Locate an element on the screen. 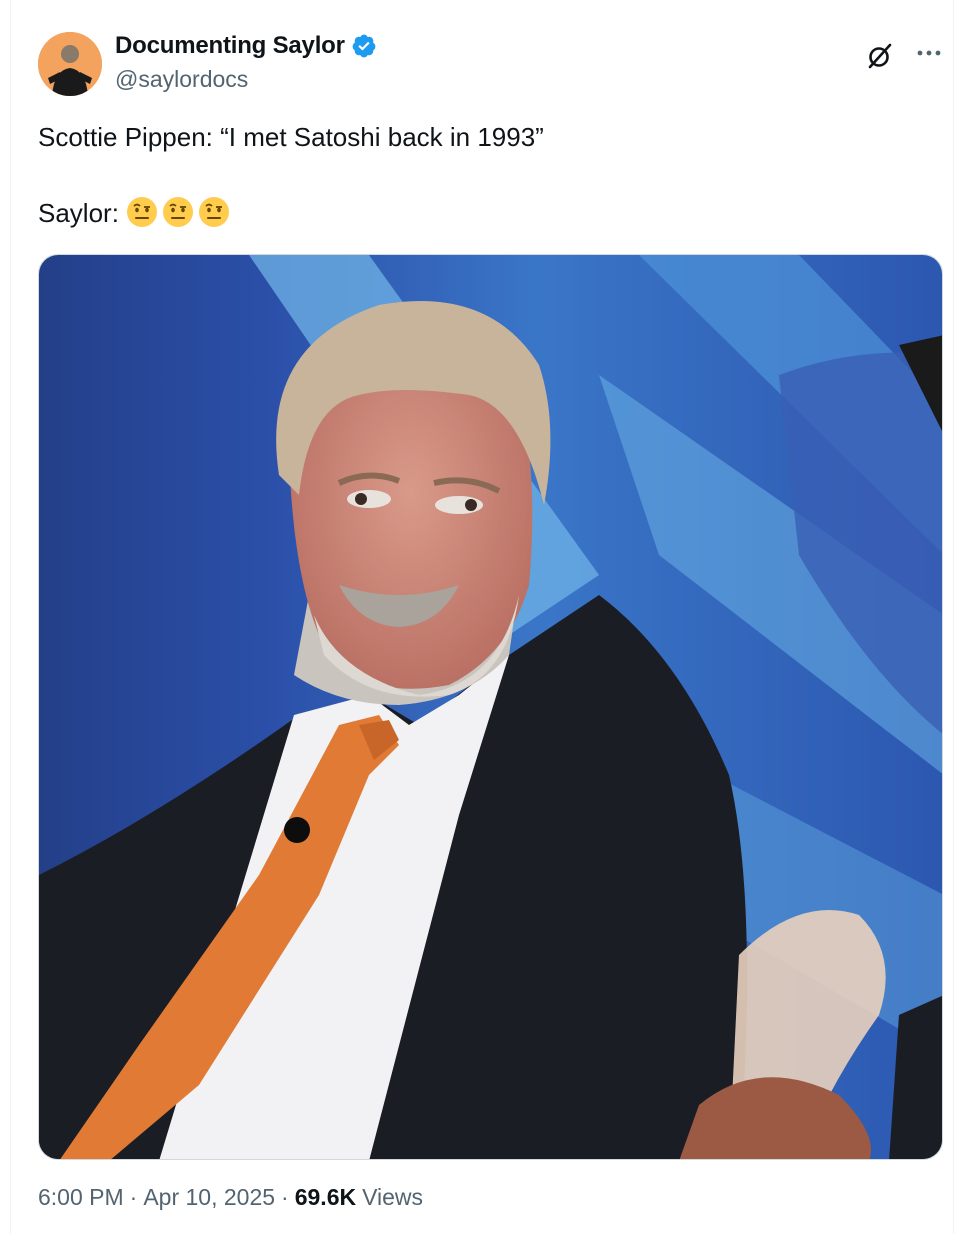 This screenshot has height=1234, width=964. tweet-text-line-2: Saylor: is located at coordinates (478, 213).